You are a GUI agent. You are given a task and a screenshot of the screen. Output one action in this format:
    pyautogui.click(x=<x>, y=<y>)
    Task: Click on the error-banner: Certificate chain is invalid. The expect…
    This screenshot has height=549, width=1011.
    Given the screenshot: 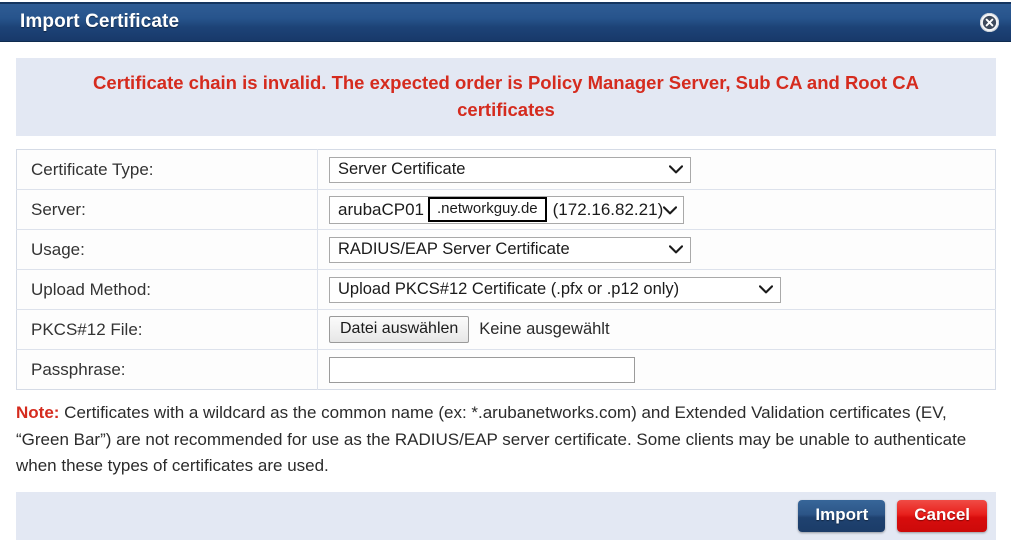 What is the action you would take?
    pyautogui.click(x=506, y=97)
    